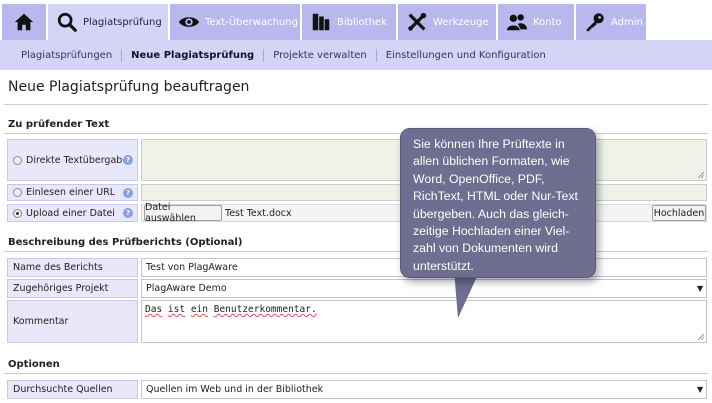 This screenshot has width=712, height=403. I want to click on tab-bibliothek: Bibliothek, so click(349, 22).